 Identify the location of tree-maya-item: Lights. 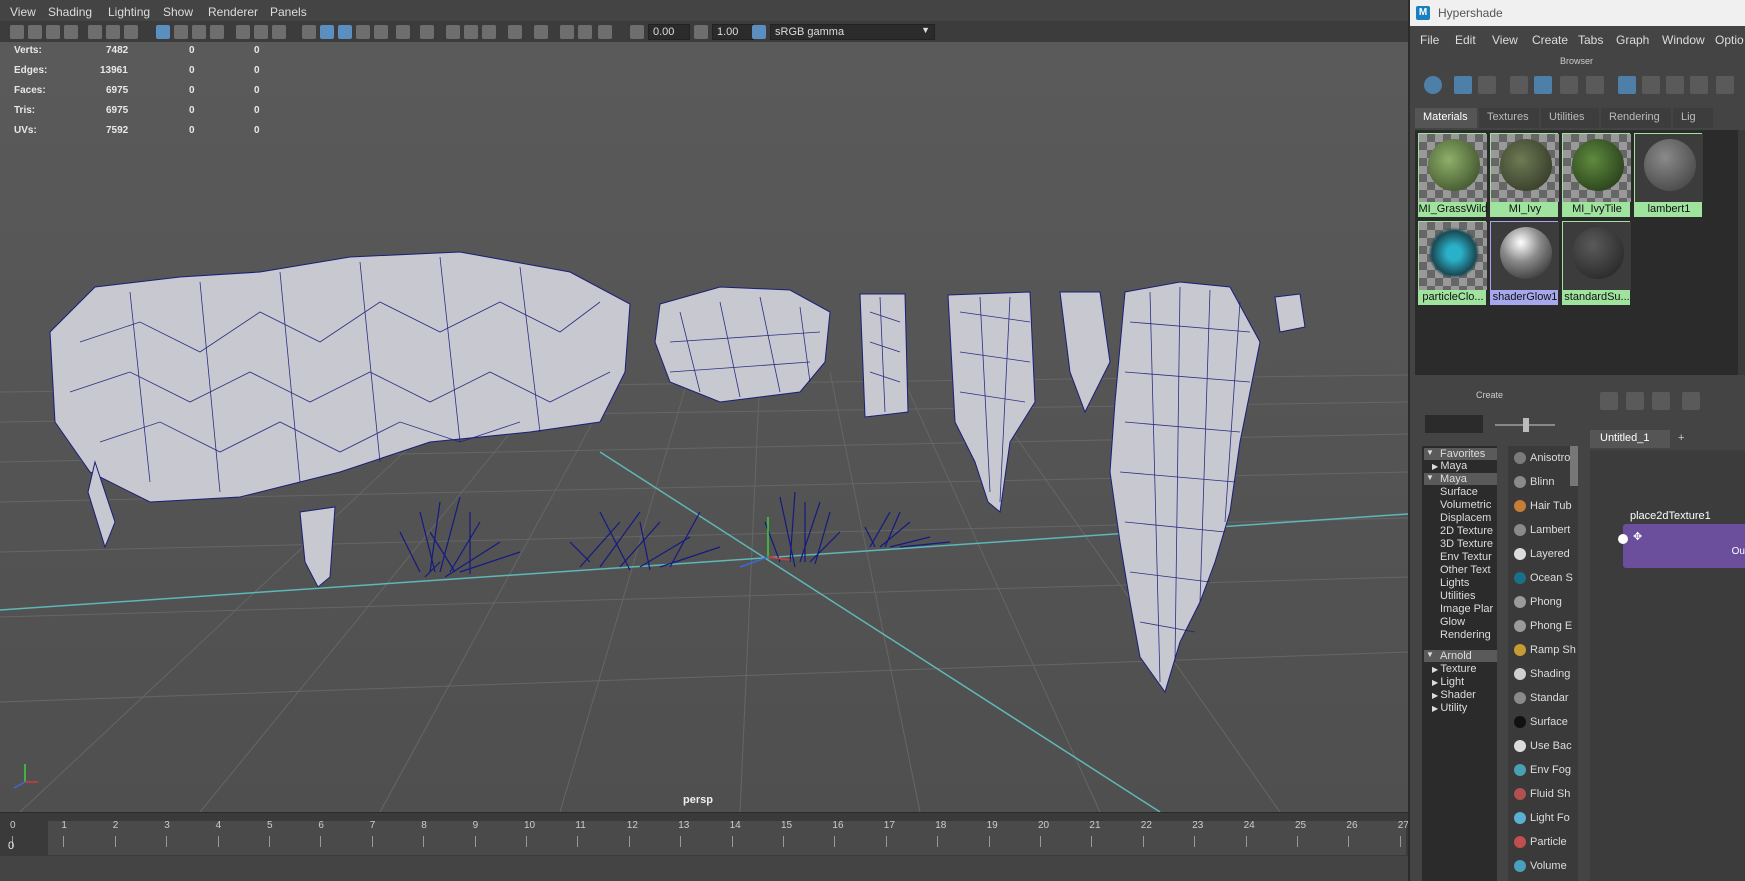
(1468, 583).